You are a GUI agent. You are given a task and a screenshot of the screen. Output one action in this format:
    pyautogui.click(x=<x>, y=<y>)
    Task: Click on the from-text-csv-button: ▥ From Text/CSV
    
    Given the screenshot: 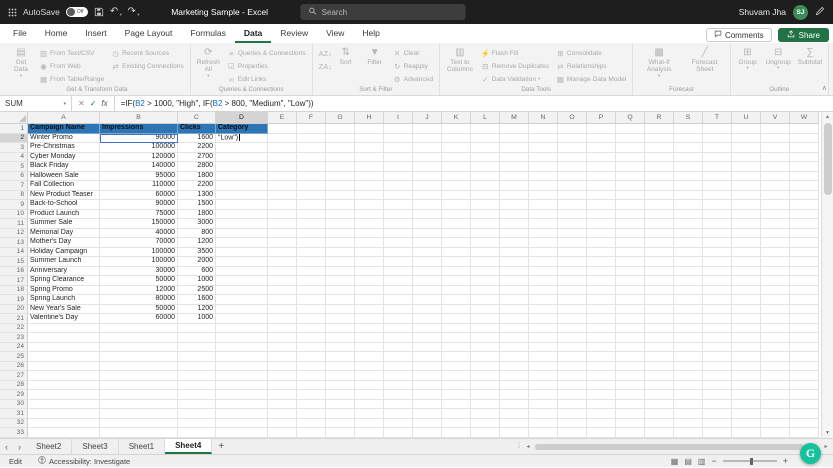 What is the action you would take?
    pyautogui.click(x=71, y=53)
    